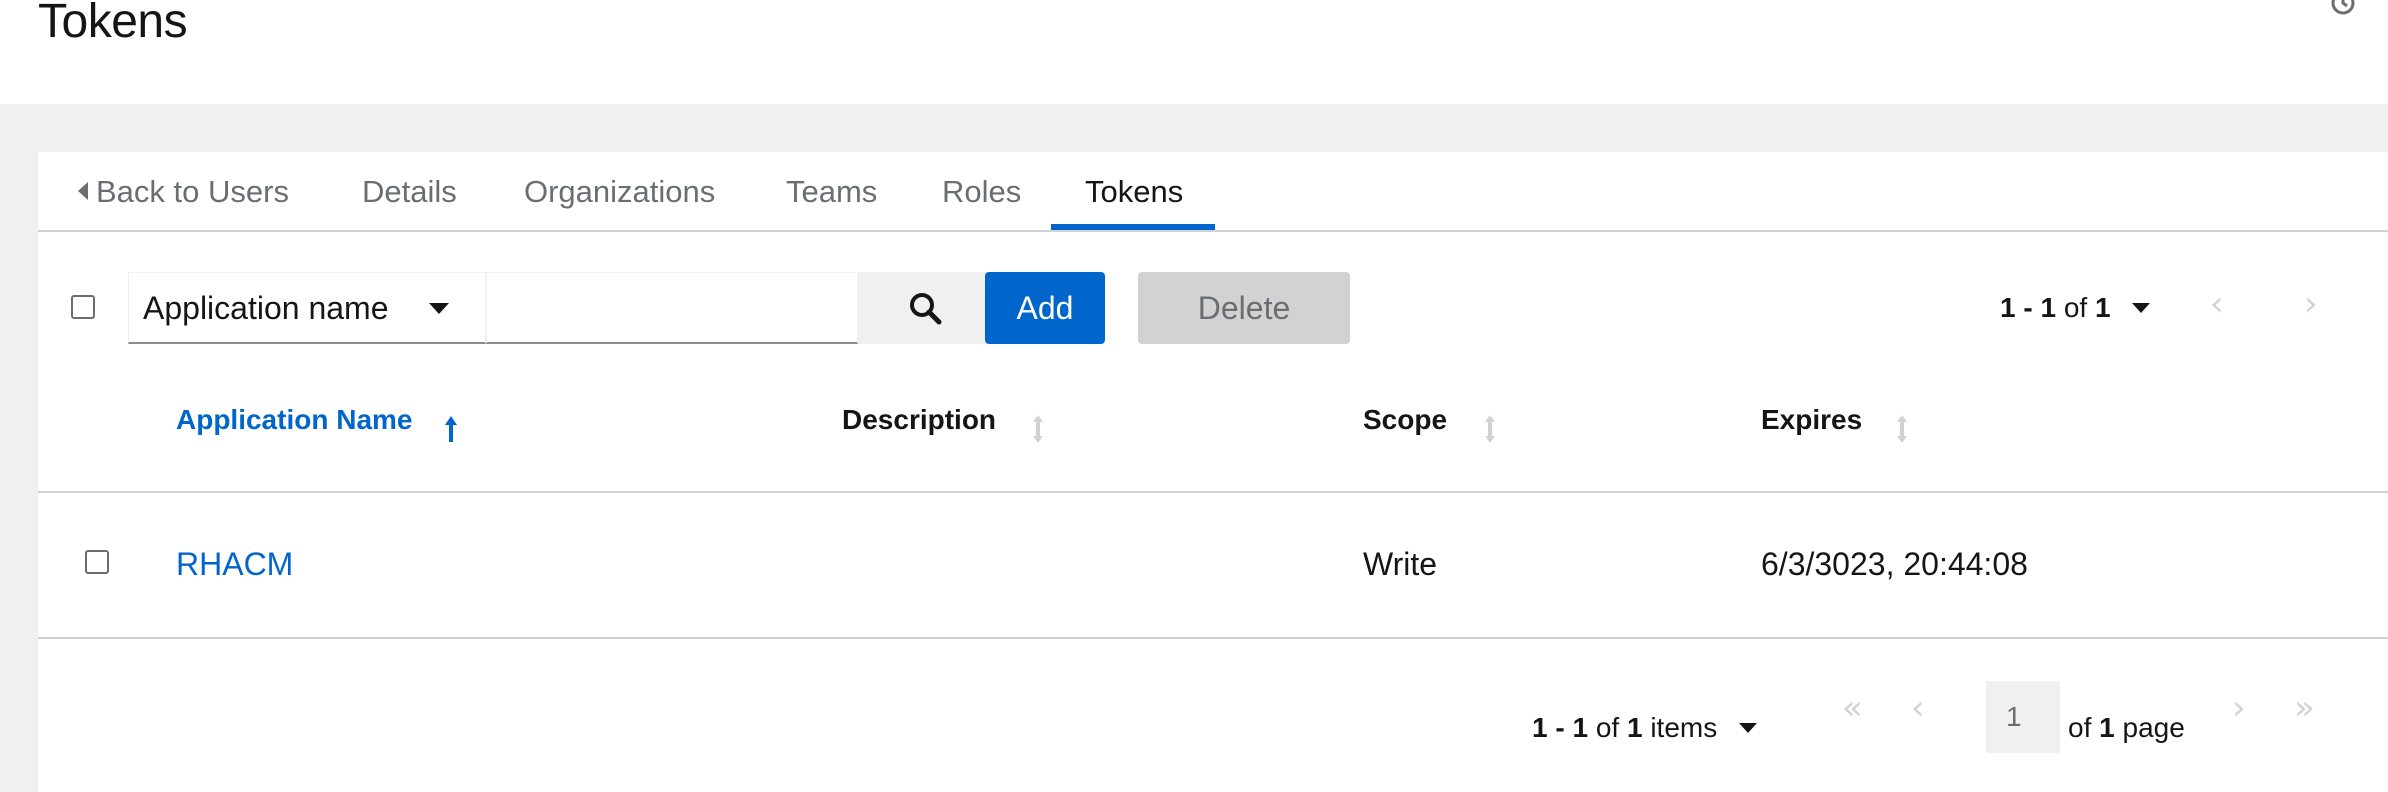 Image resolution: width=2388 pixels, height=792 pixels. I want to click on page-label: page, so click(2153, 727).